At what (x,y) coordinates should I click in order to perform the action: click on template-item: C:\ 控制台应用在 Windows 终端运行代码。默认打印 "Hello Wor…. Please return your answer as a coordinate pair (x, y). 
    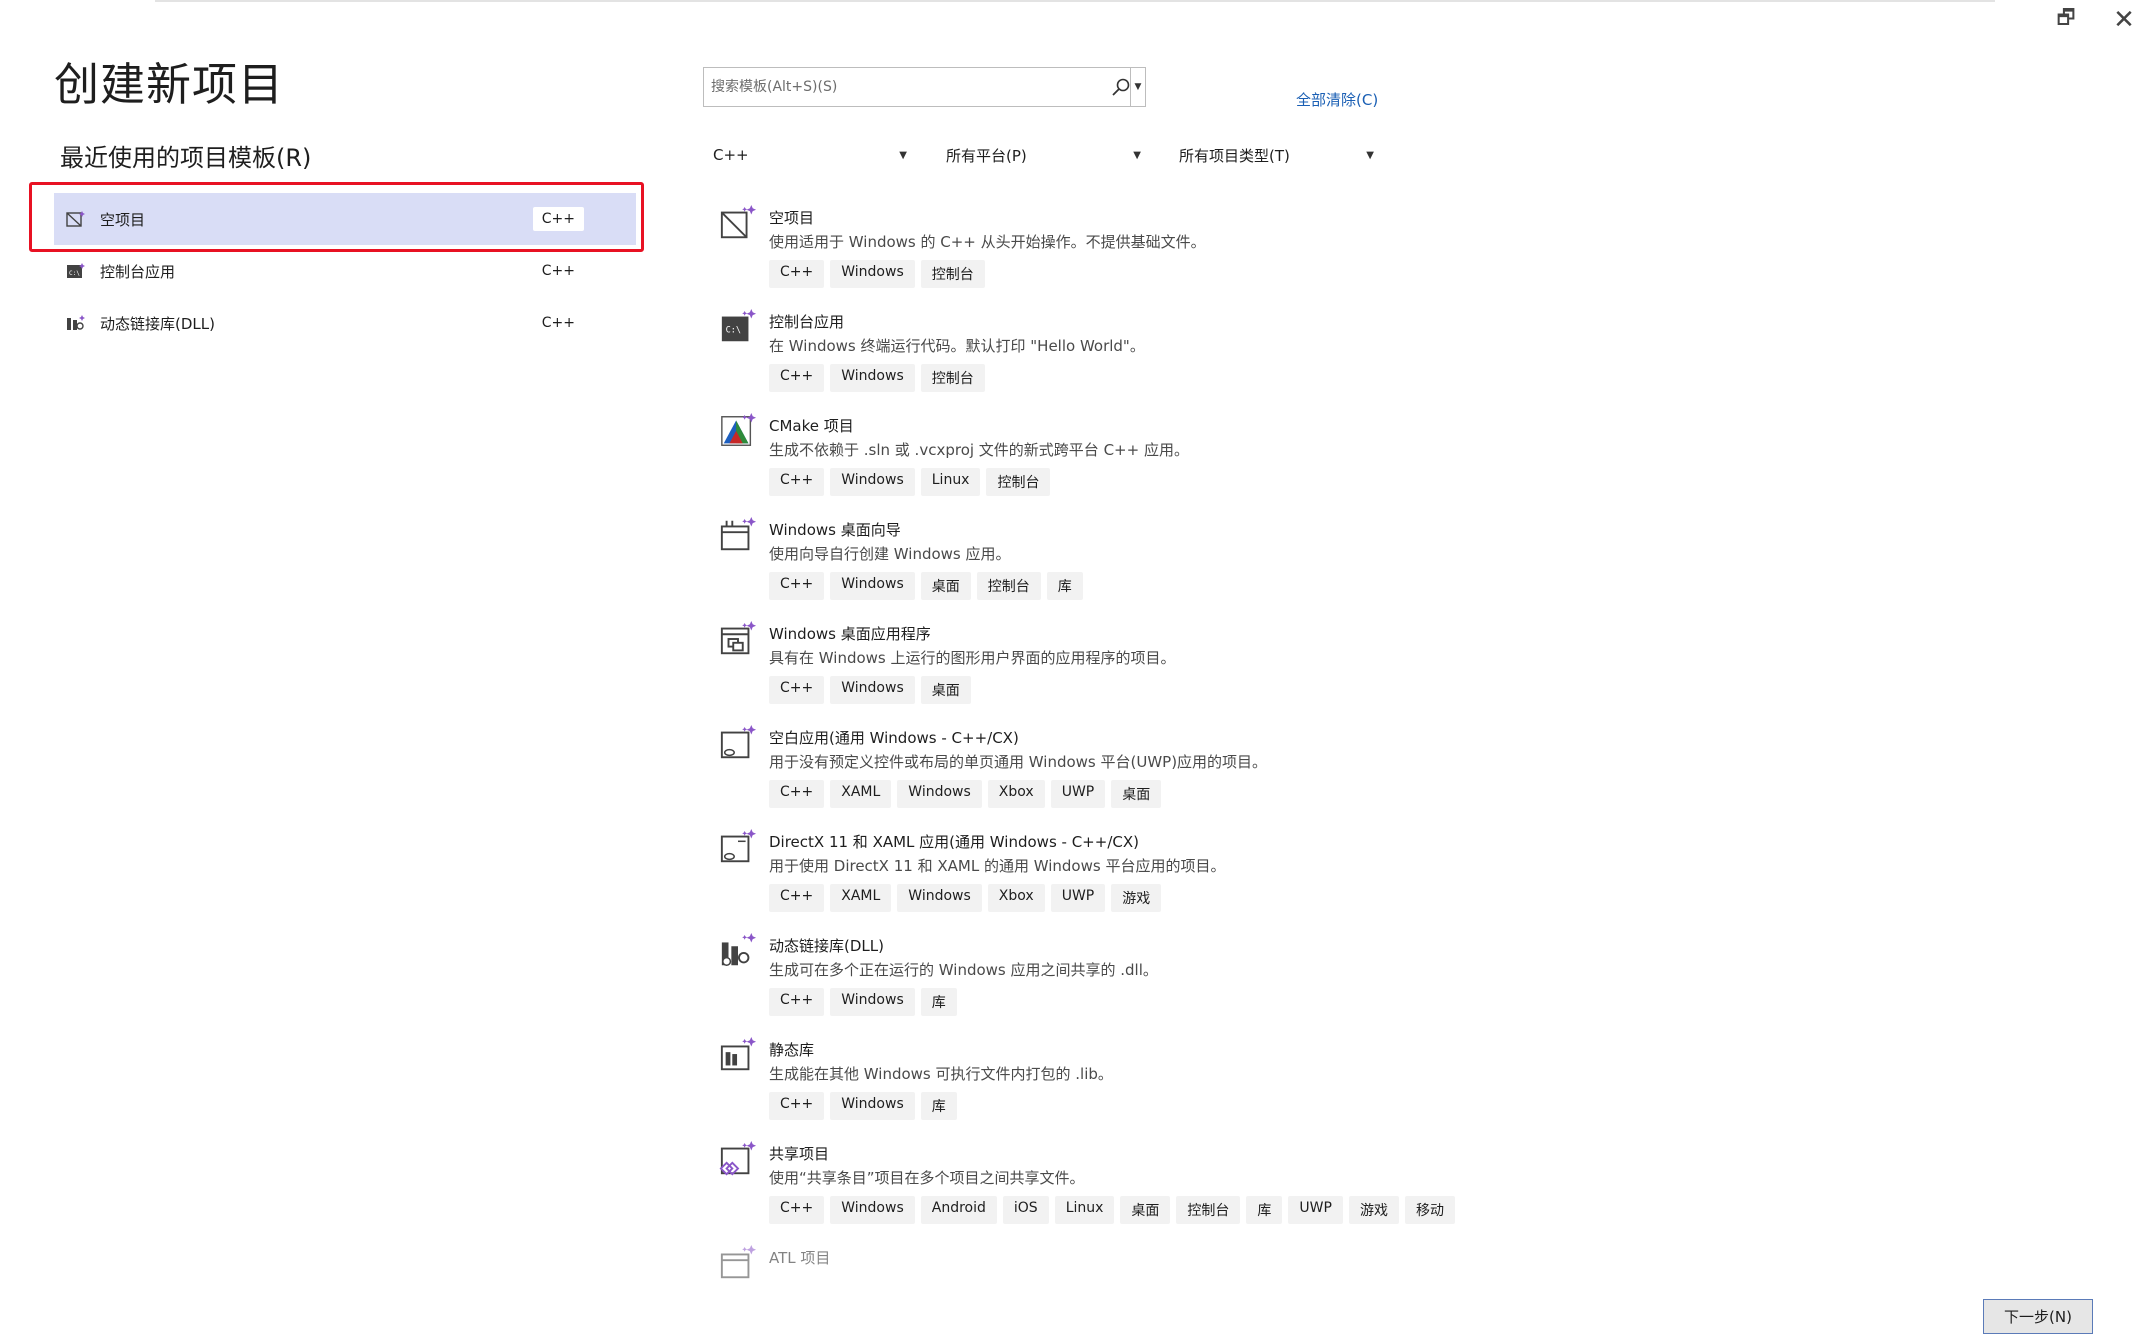
    Looking at the image, I should click on (1116, 352).